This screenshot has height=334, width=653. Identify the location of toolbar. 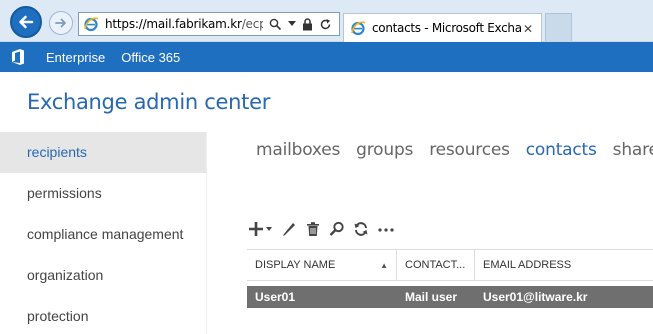
(322, 229).